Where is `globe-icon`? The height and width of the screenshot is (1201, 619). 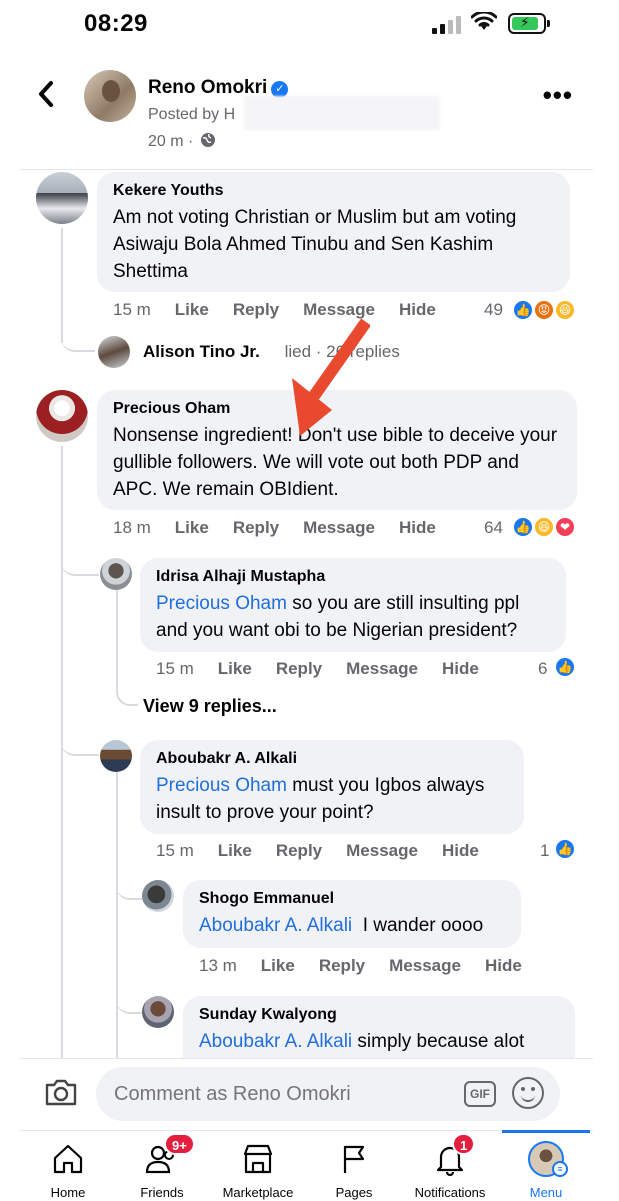
globe-icon is located at coordinates (207, 140).